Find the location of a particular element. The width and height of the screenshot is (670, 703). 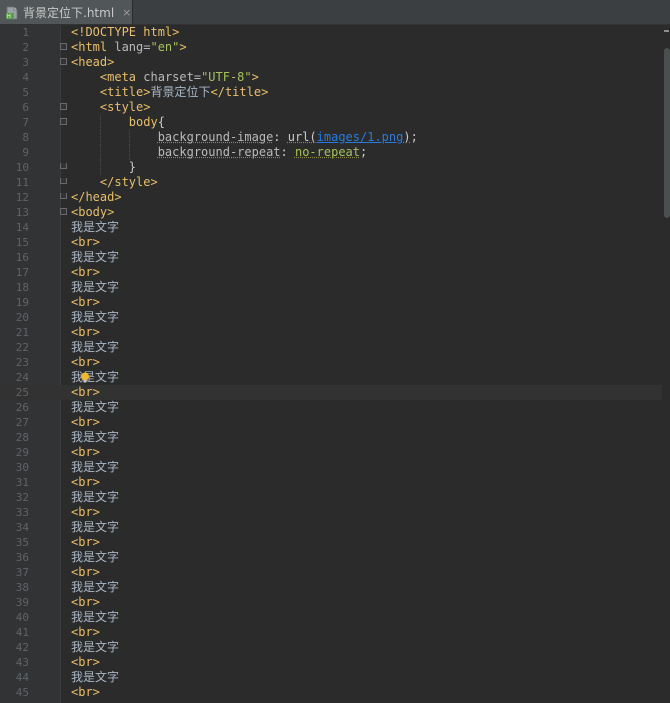

code-line: 1 <!DOCTYPE html> is located at coordinates (331, 32).